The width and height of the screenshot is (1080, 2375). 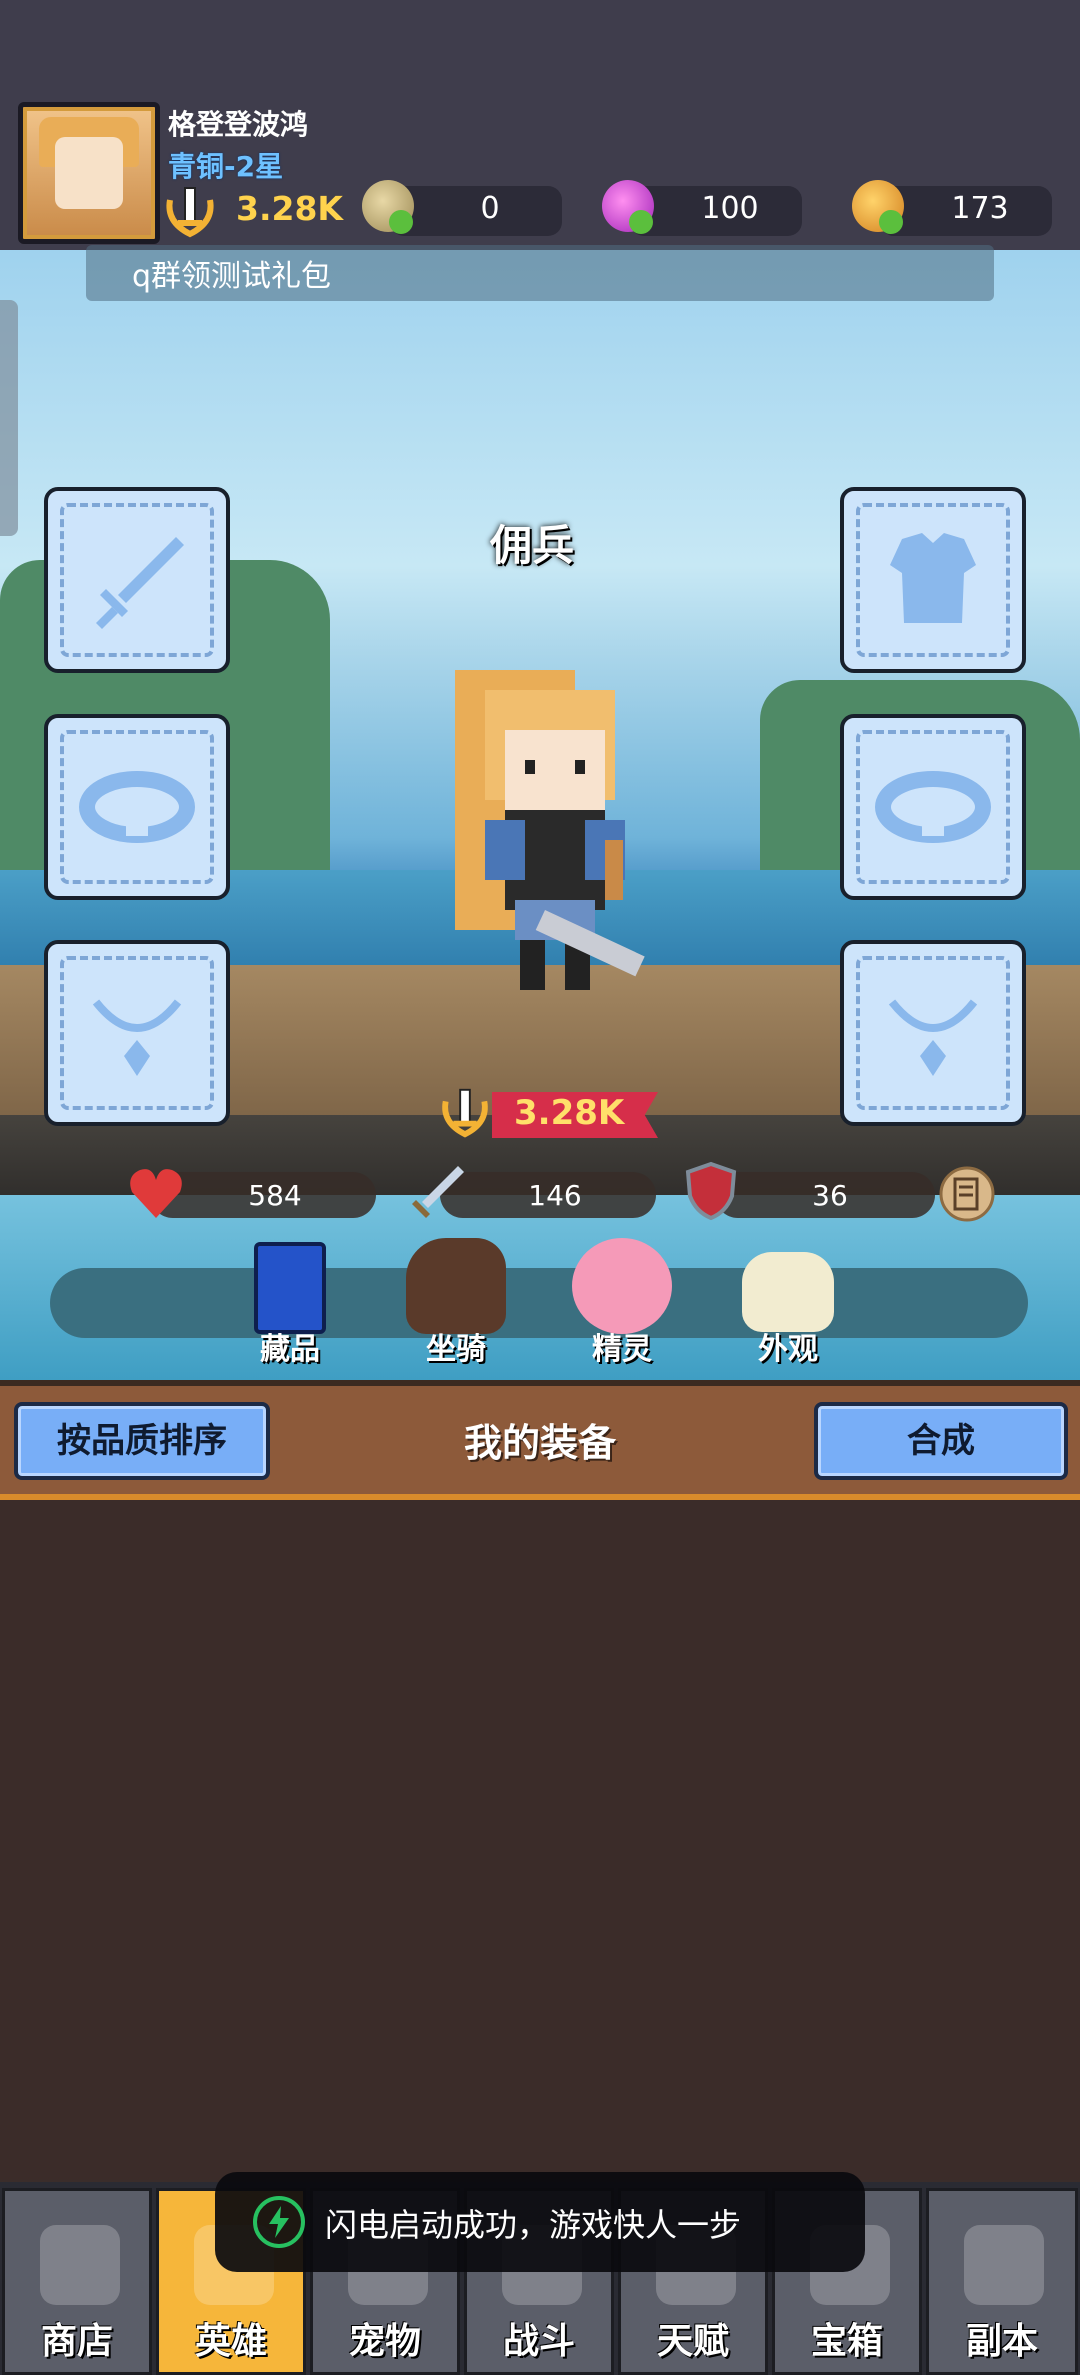 I want to click on shop-icon, so click(x=80, y=2265).